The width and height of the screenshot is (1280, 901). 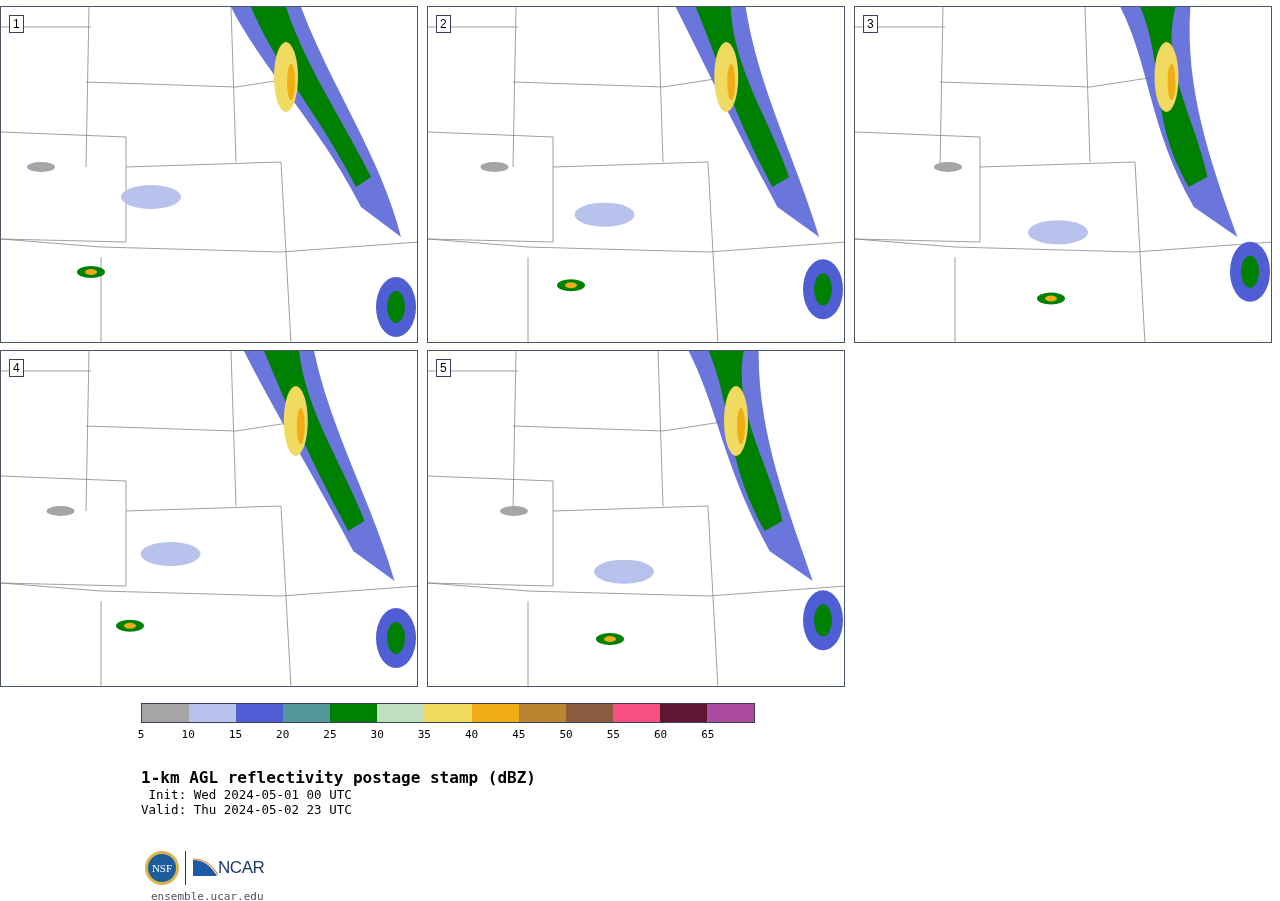 I want to click on tick-label: 25, so click(x=330, y=735).